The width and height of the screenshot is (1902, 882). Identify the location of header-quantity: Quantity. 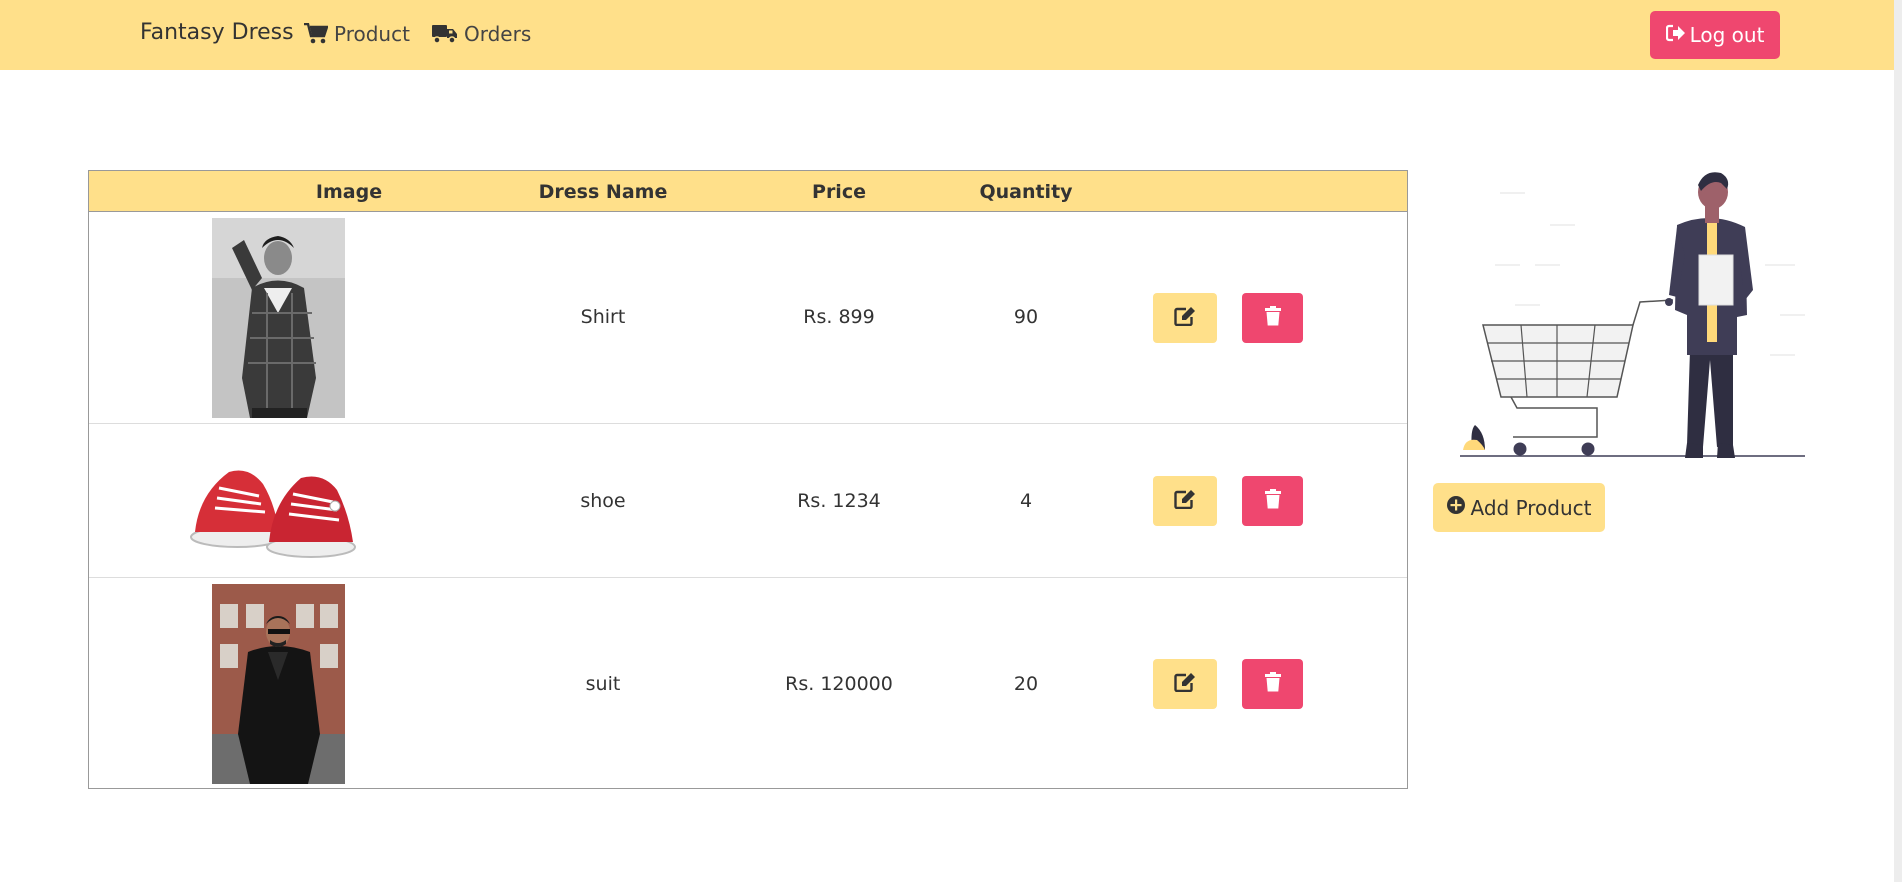
(1026, 192).